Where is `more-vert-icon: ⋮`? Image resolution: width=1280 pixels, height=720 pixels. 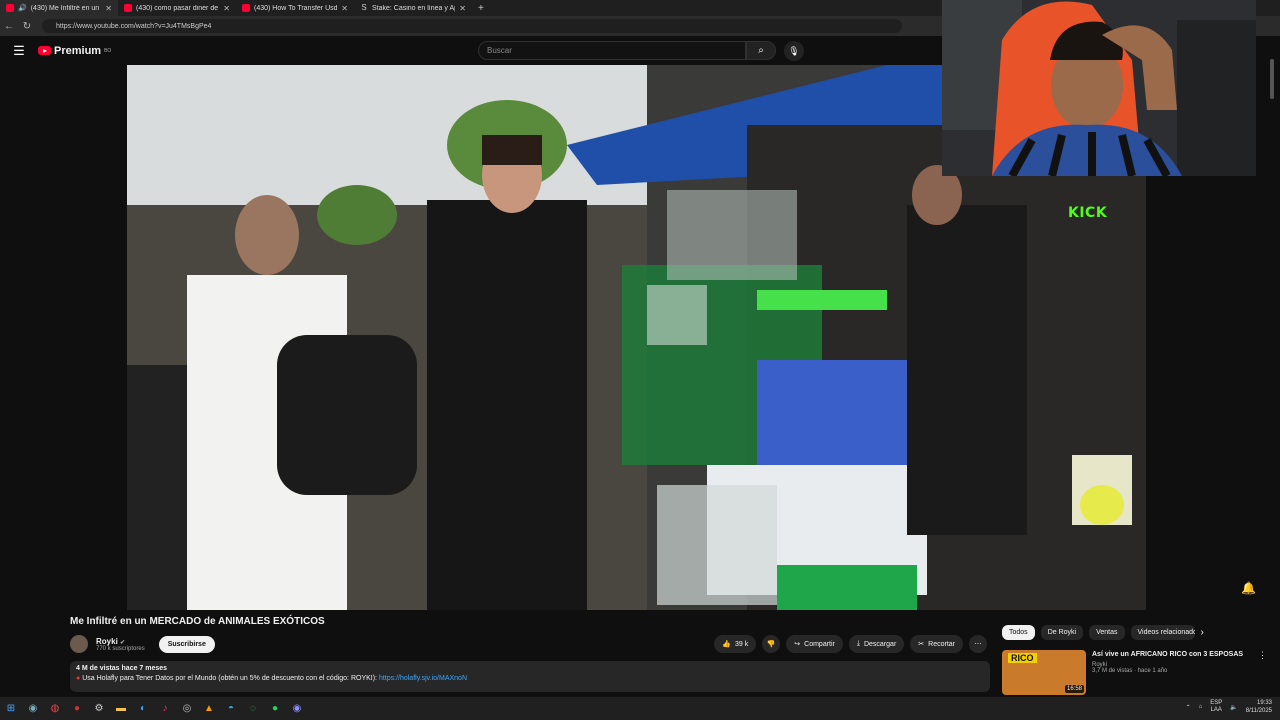
more-vert-icon: ⋮ is located at coordinates (1262, 672).